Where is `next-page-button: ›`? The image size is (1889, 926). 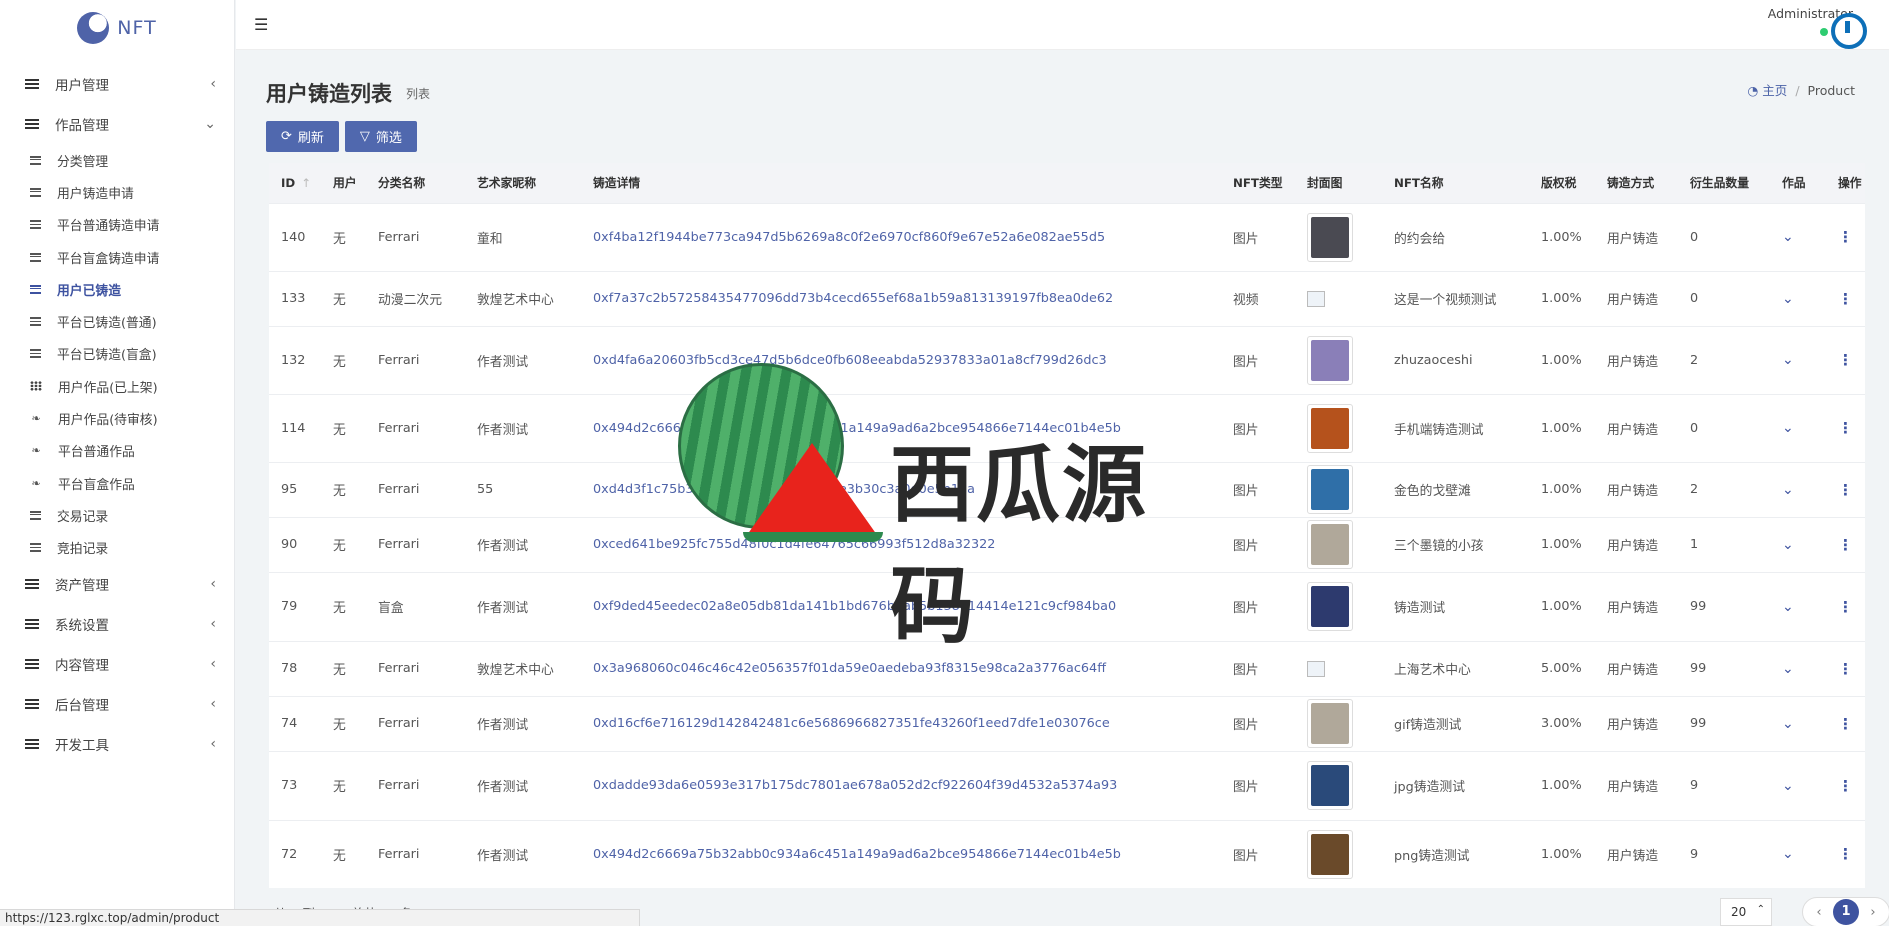 next-page-button: › is located at coordinates (1873, 912).